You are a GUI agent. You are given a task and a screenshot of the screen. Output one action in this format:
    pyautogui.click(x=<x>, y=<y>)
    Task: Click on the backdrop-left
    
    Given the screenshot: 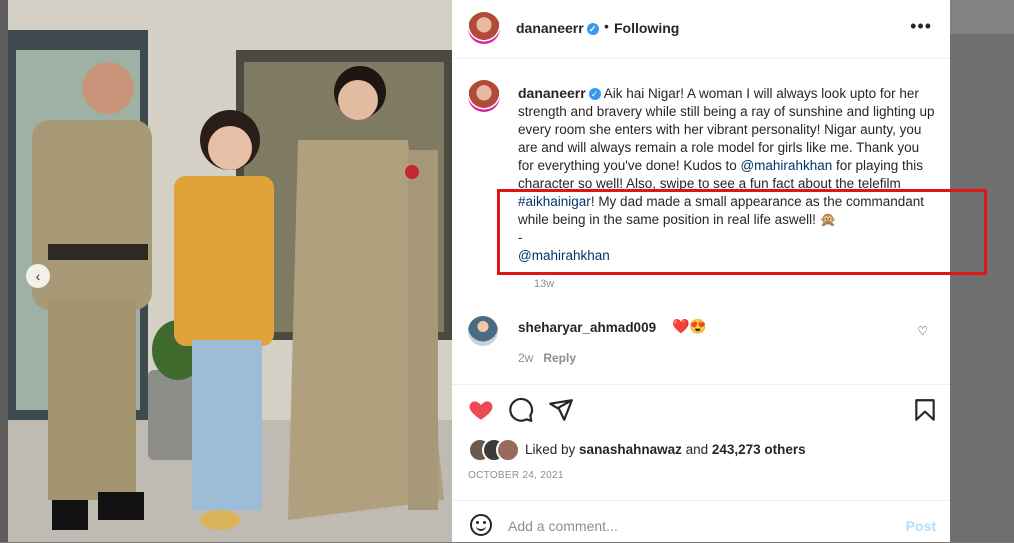 What is the action you would take?
    pyautogui.click(x=4, y=271)
    